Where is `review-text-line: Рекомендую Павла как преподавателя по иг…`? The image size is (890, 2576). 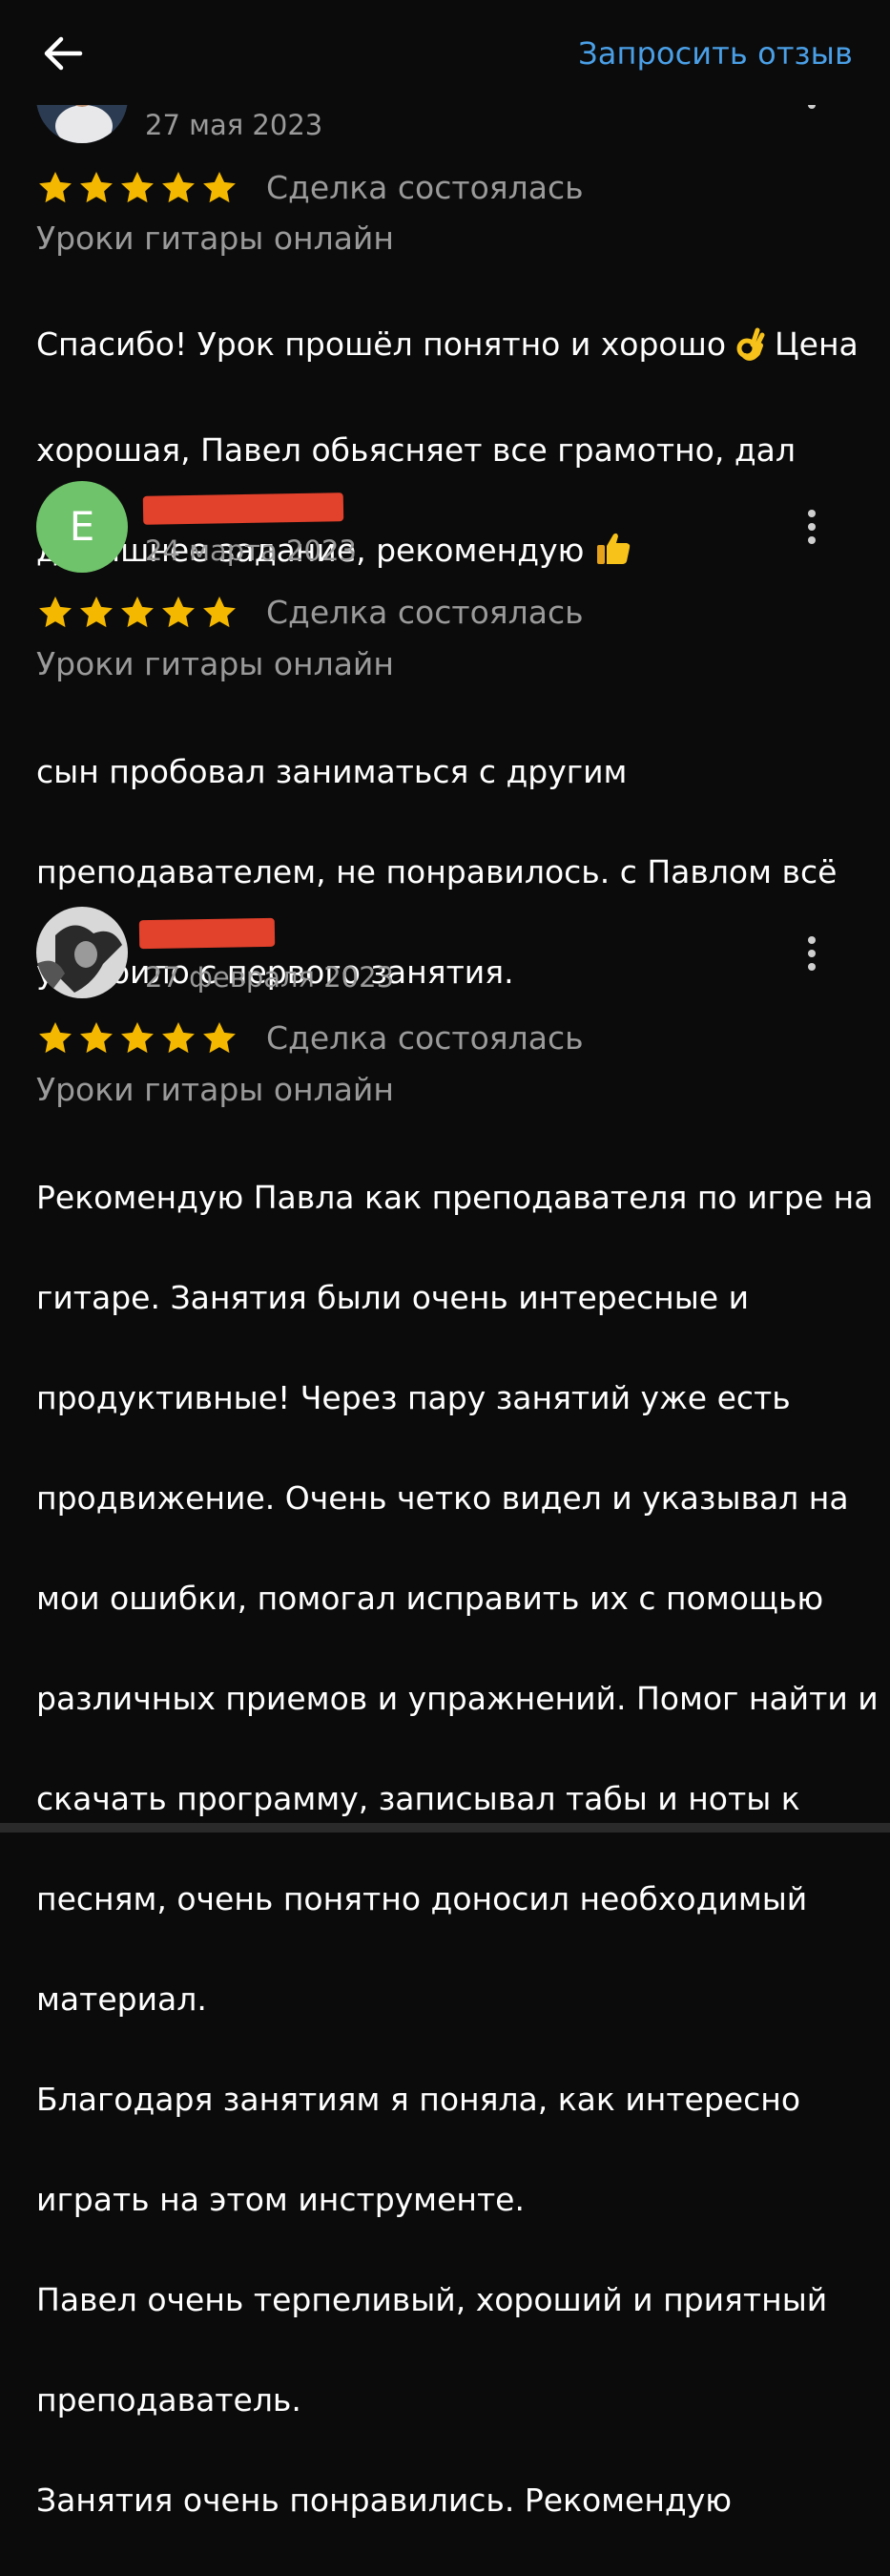
review-text-line: Рекомендую Павла как преподавателя по иг… is located at coordinates (455, 1197).